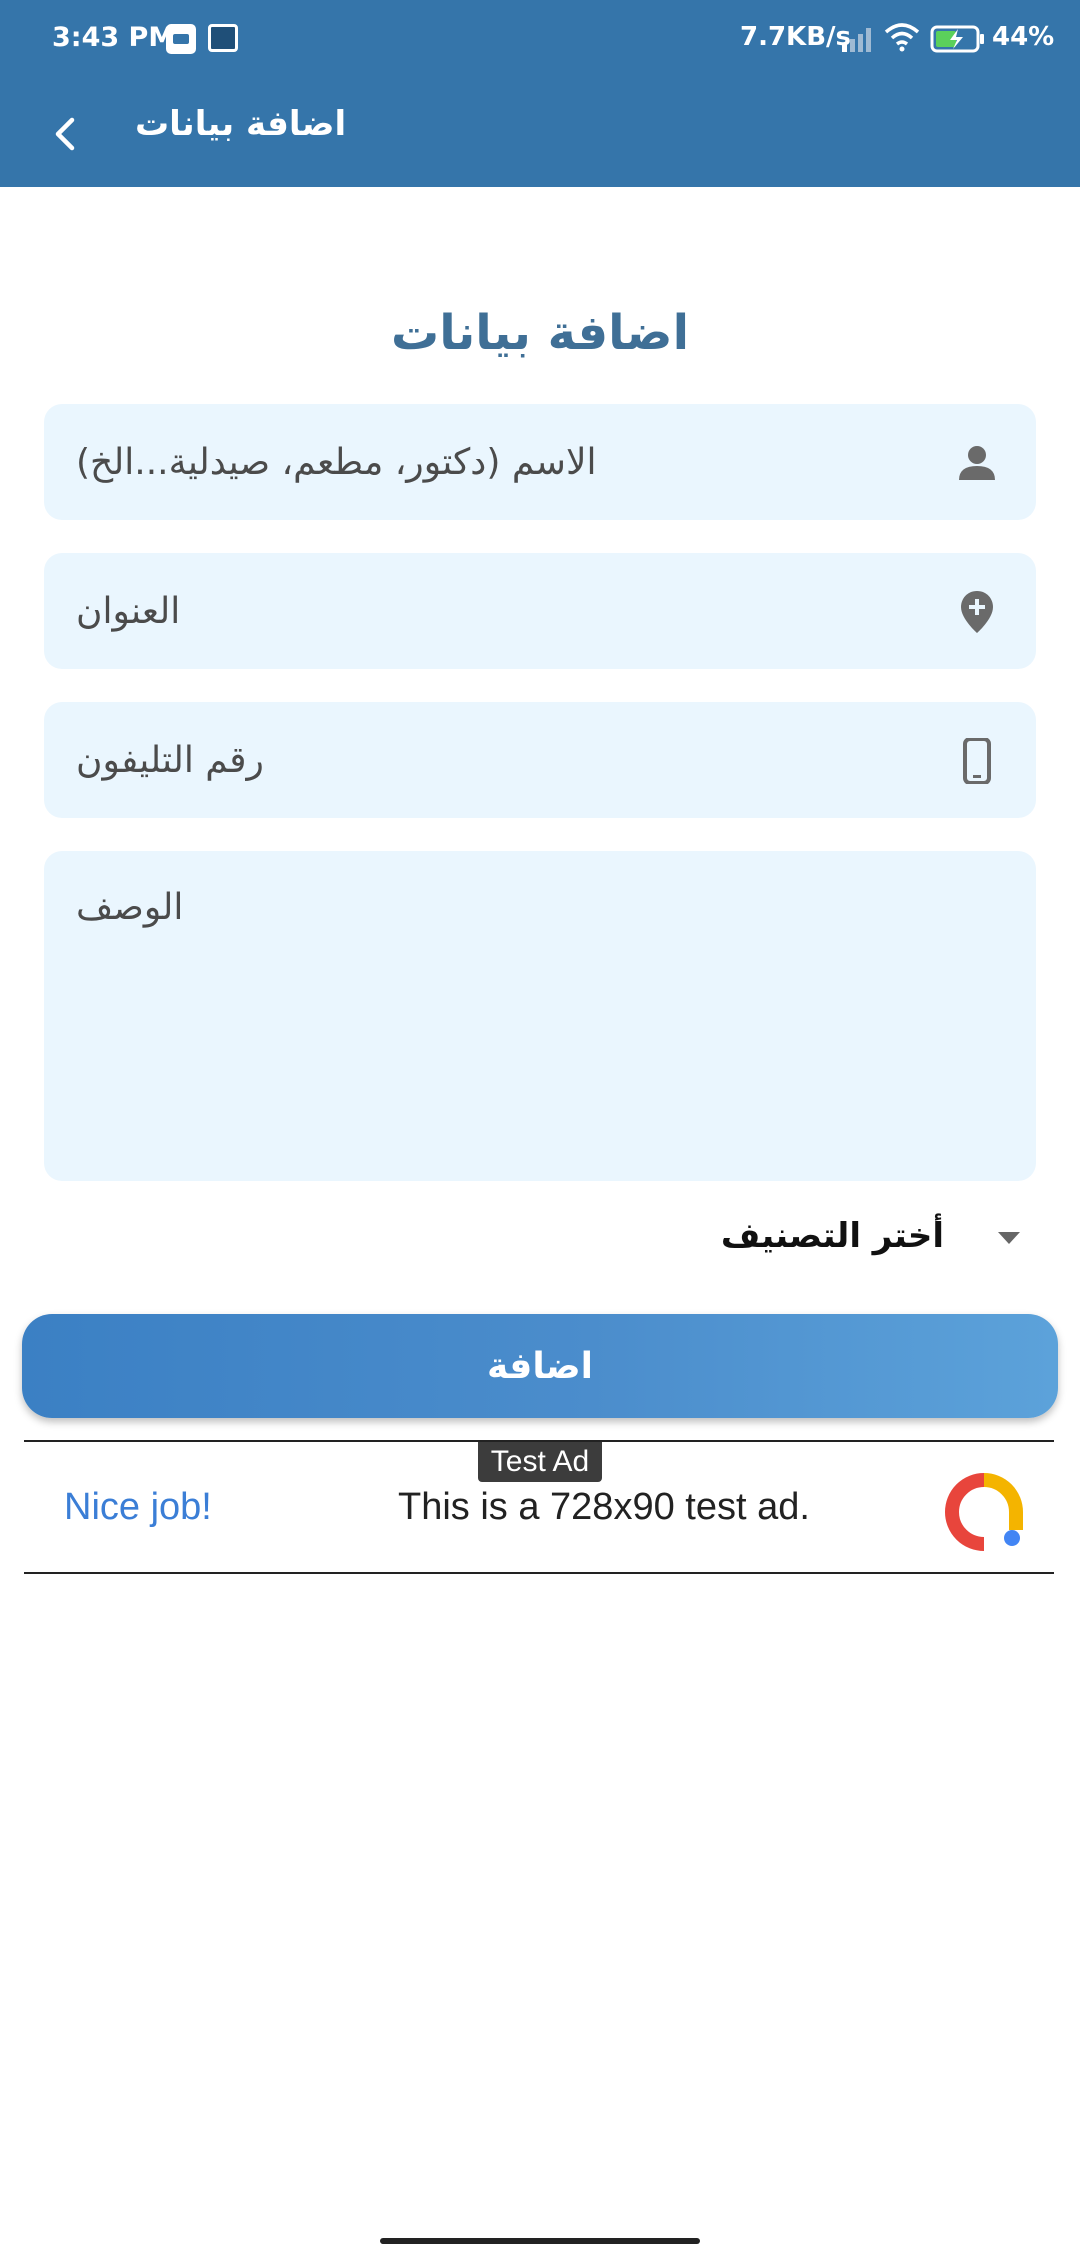 The image size is (1080, 2260). I want to click on chevron-left-icon, so click(65, 134).